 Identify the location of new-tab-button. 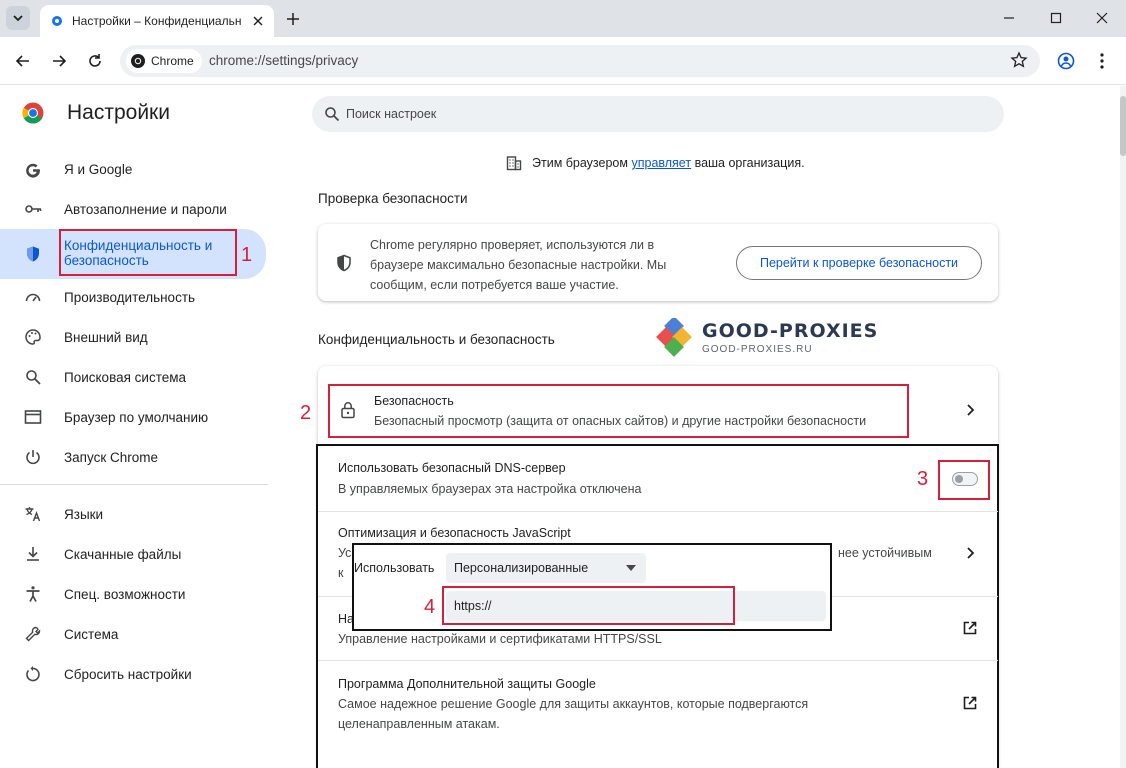
(293, 19).